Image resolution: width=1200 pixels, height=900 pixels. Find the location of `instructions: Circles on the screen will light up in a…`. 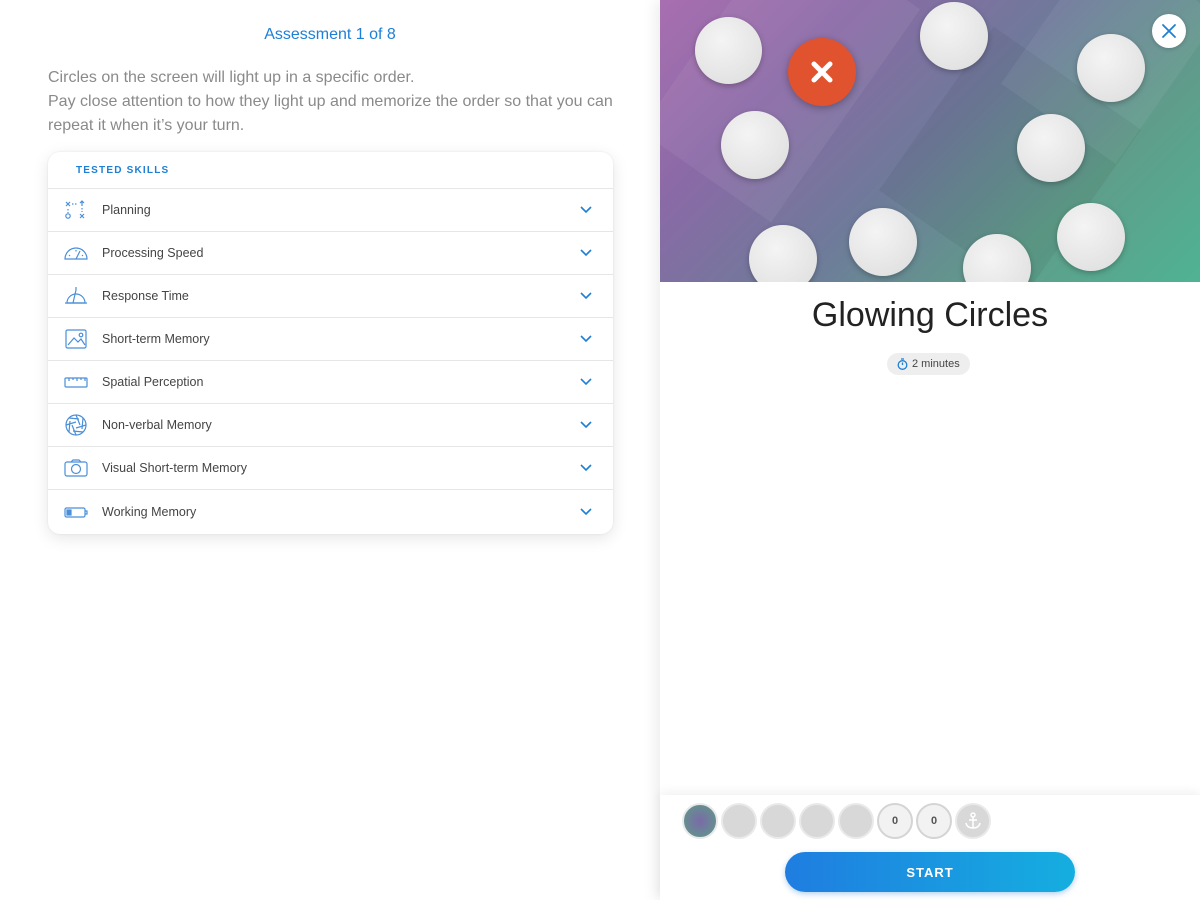

instructions: Circles on the screen will light up in a… is located at coordinates (338, 102).